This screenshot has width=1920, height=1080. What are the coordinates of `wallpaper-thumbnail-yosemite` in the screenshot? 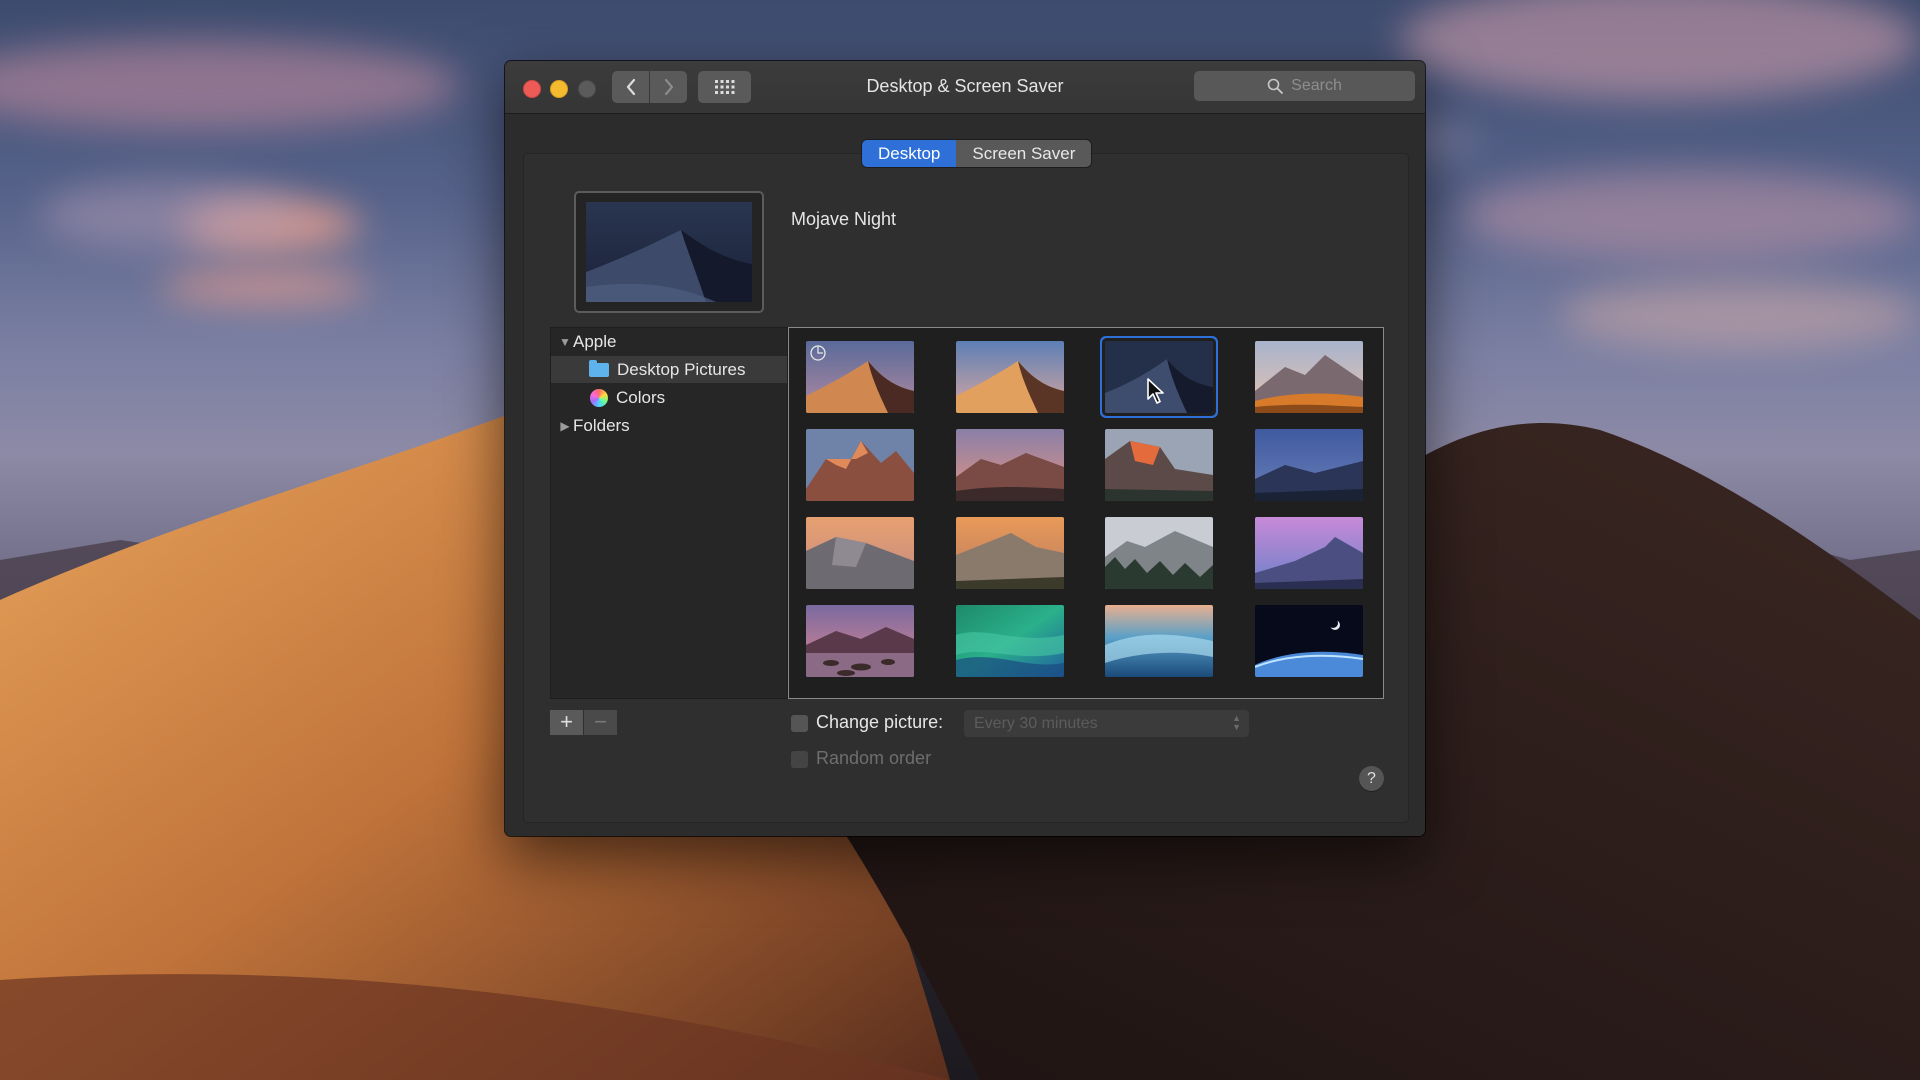 It's located at (860, 553).